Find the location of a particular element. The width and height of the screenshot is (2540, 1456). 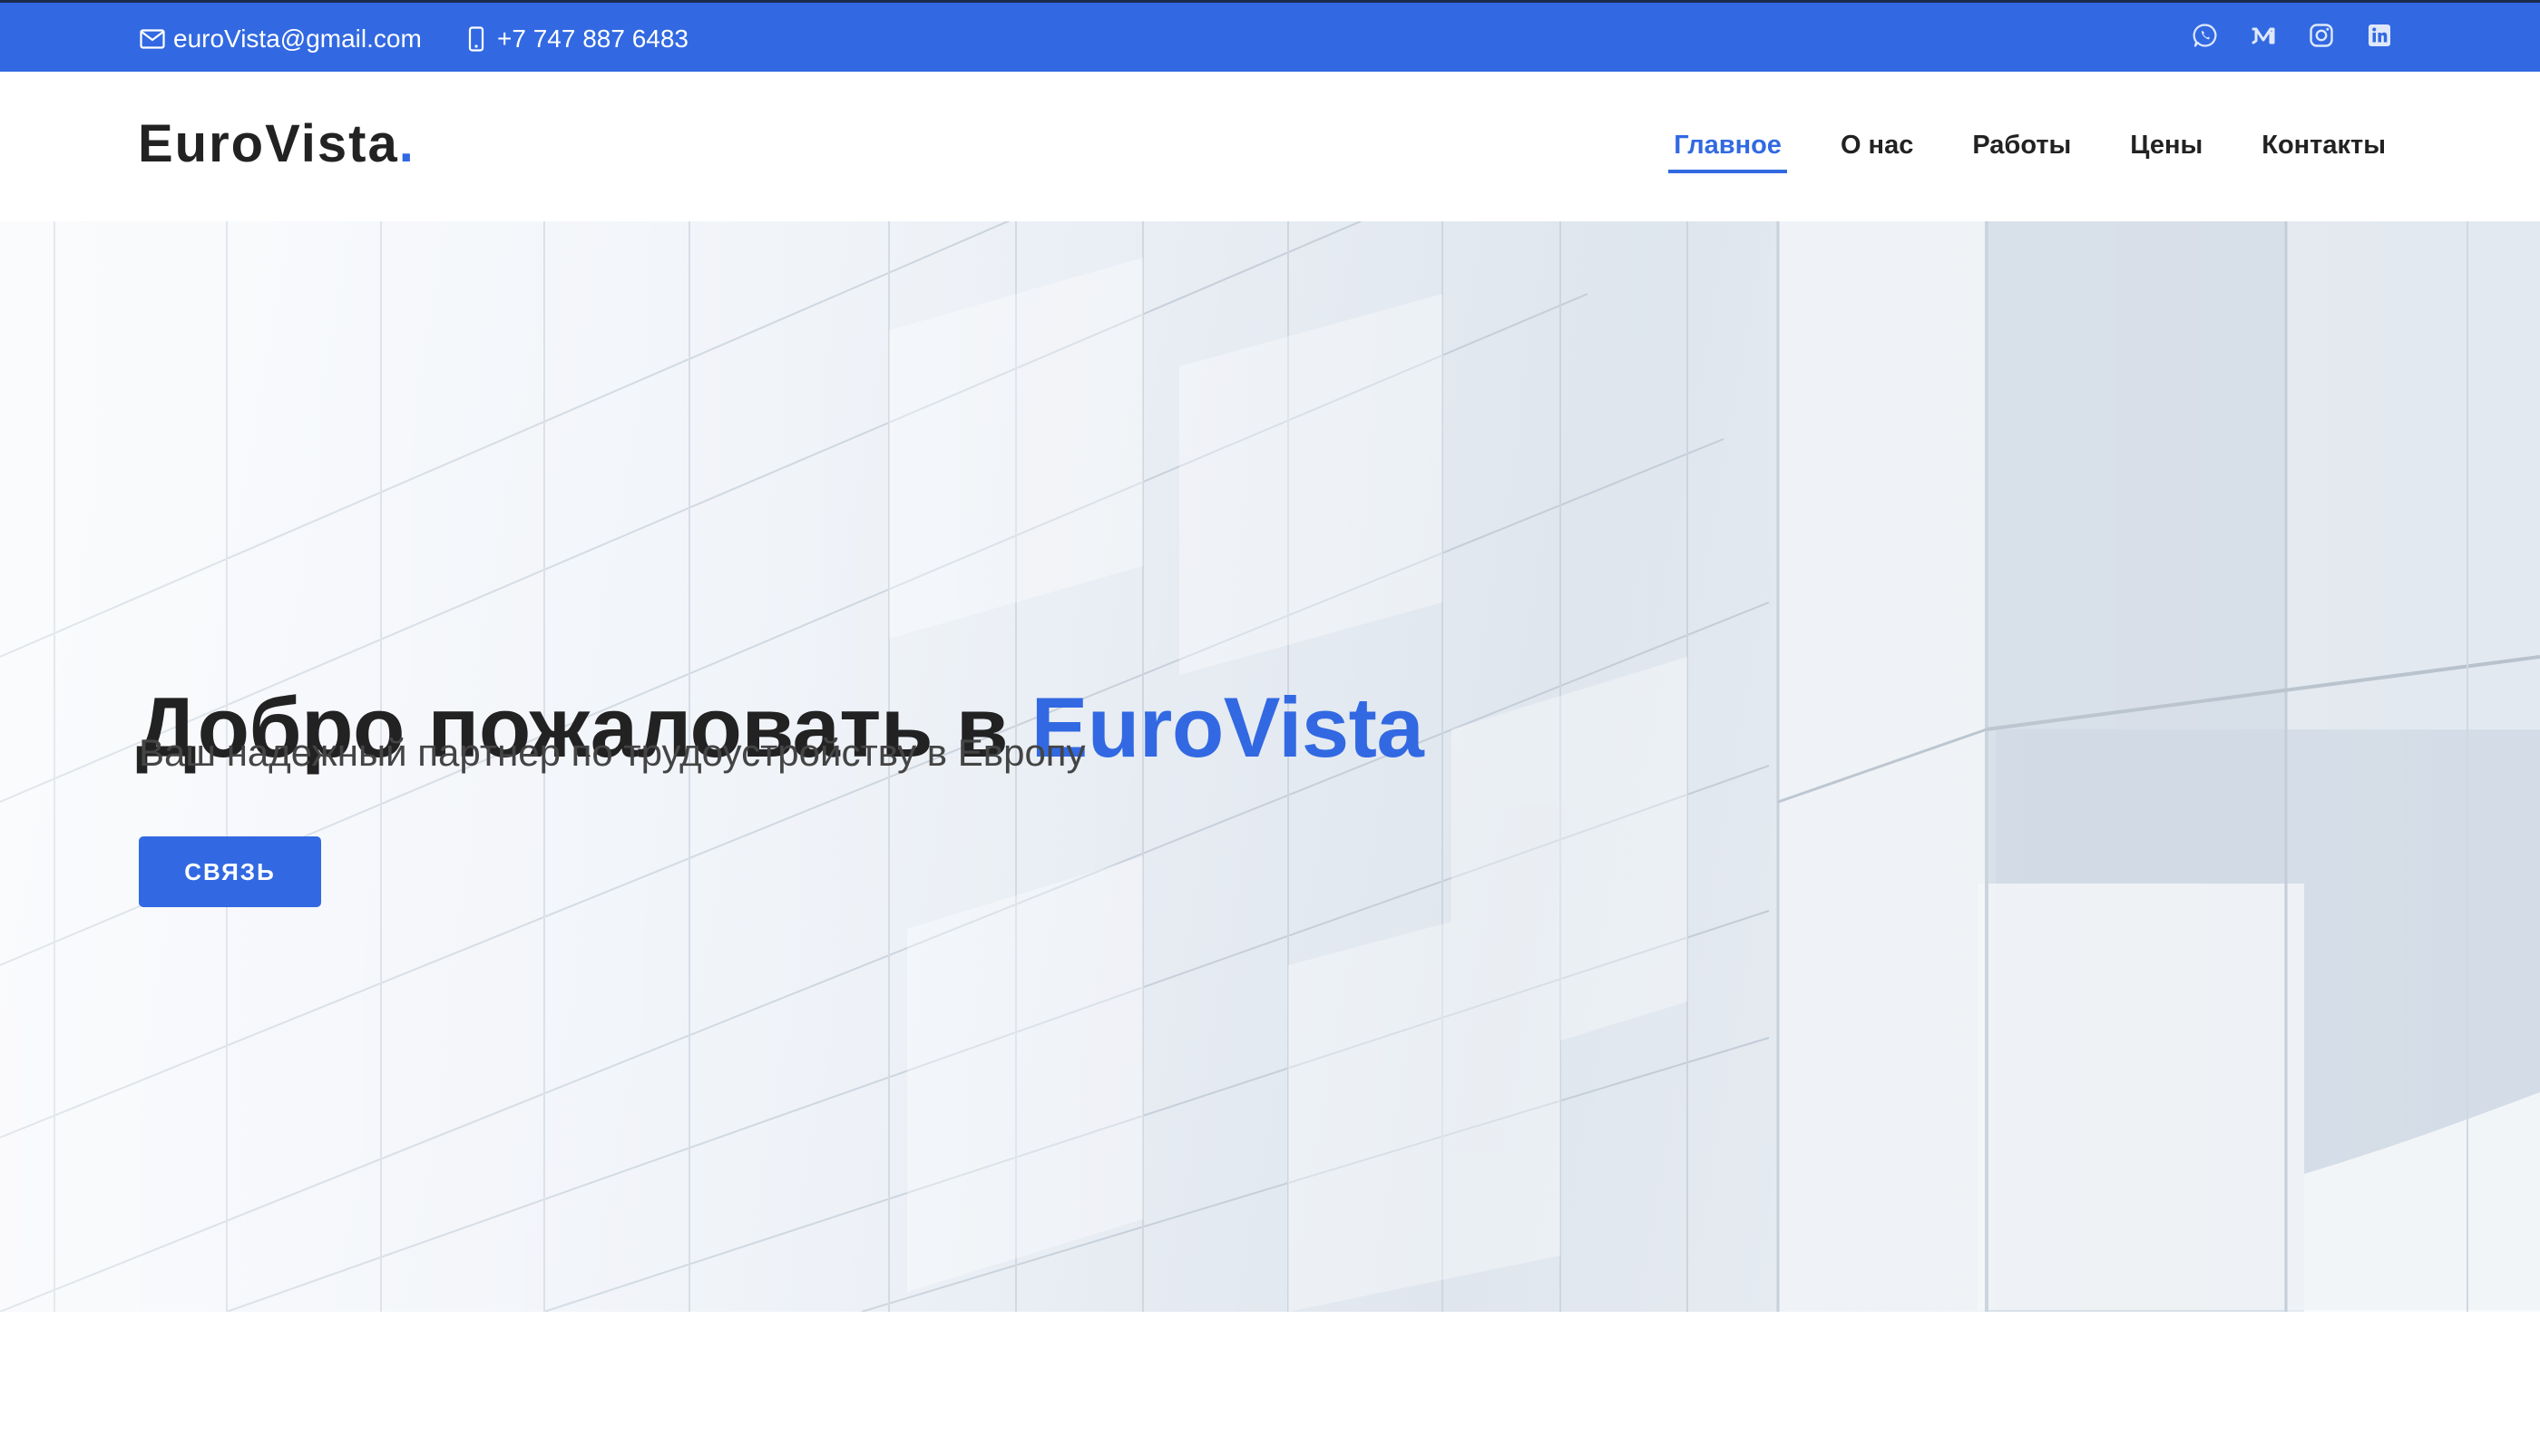

phone-text: +7 747 887 6483 is located at coordinates (593, 38).